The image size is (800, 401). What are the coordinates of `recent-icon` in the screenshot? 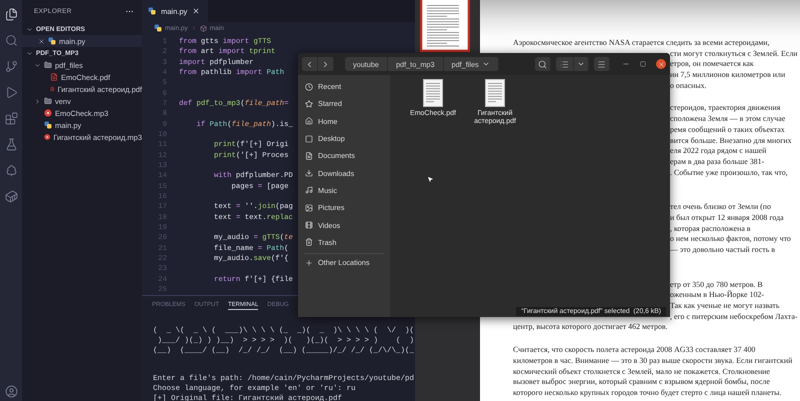 It's located at (309, 86).